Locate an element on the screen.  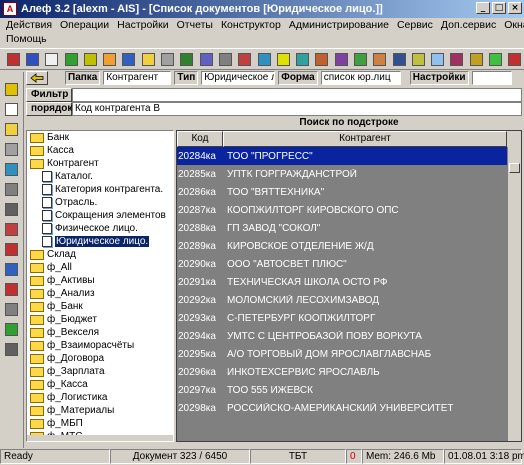
tree-node: ф_Банк is located at coordinates (100, 306).